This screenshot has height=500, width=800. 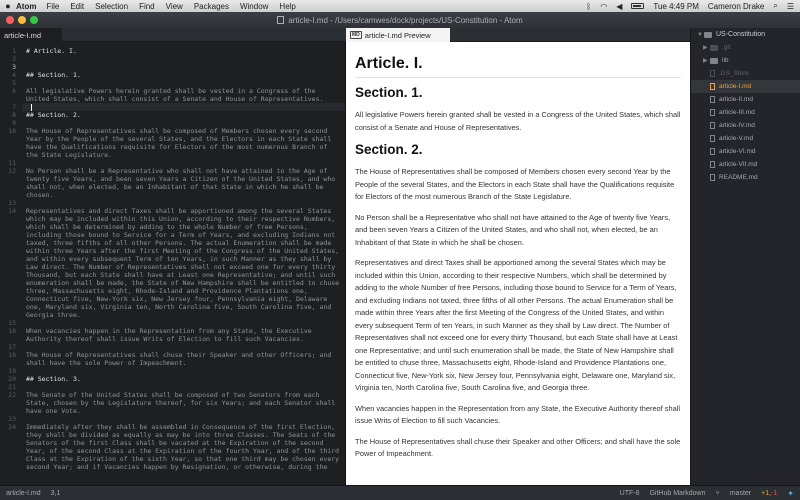 I want to click on status-grammar: GitHub Markdown, so click(x=677, y=493).